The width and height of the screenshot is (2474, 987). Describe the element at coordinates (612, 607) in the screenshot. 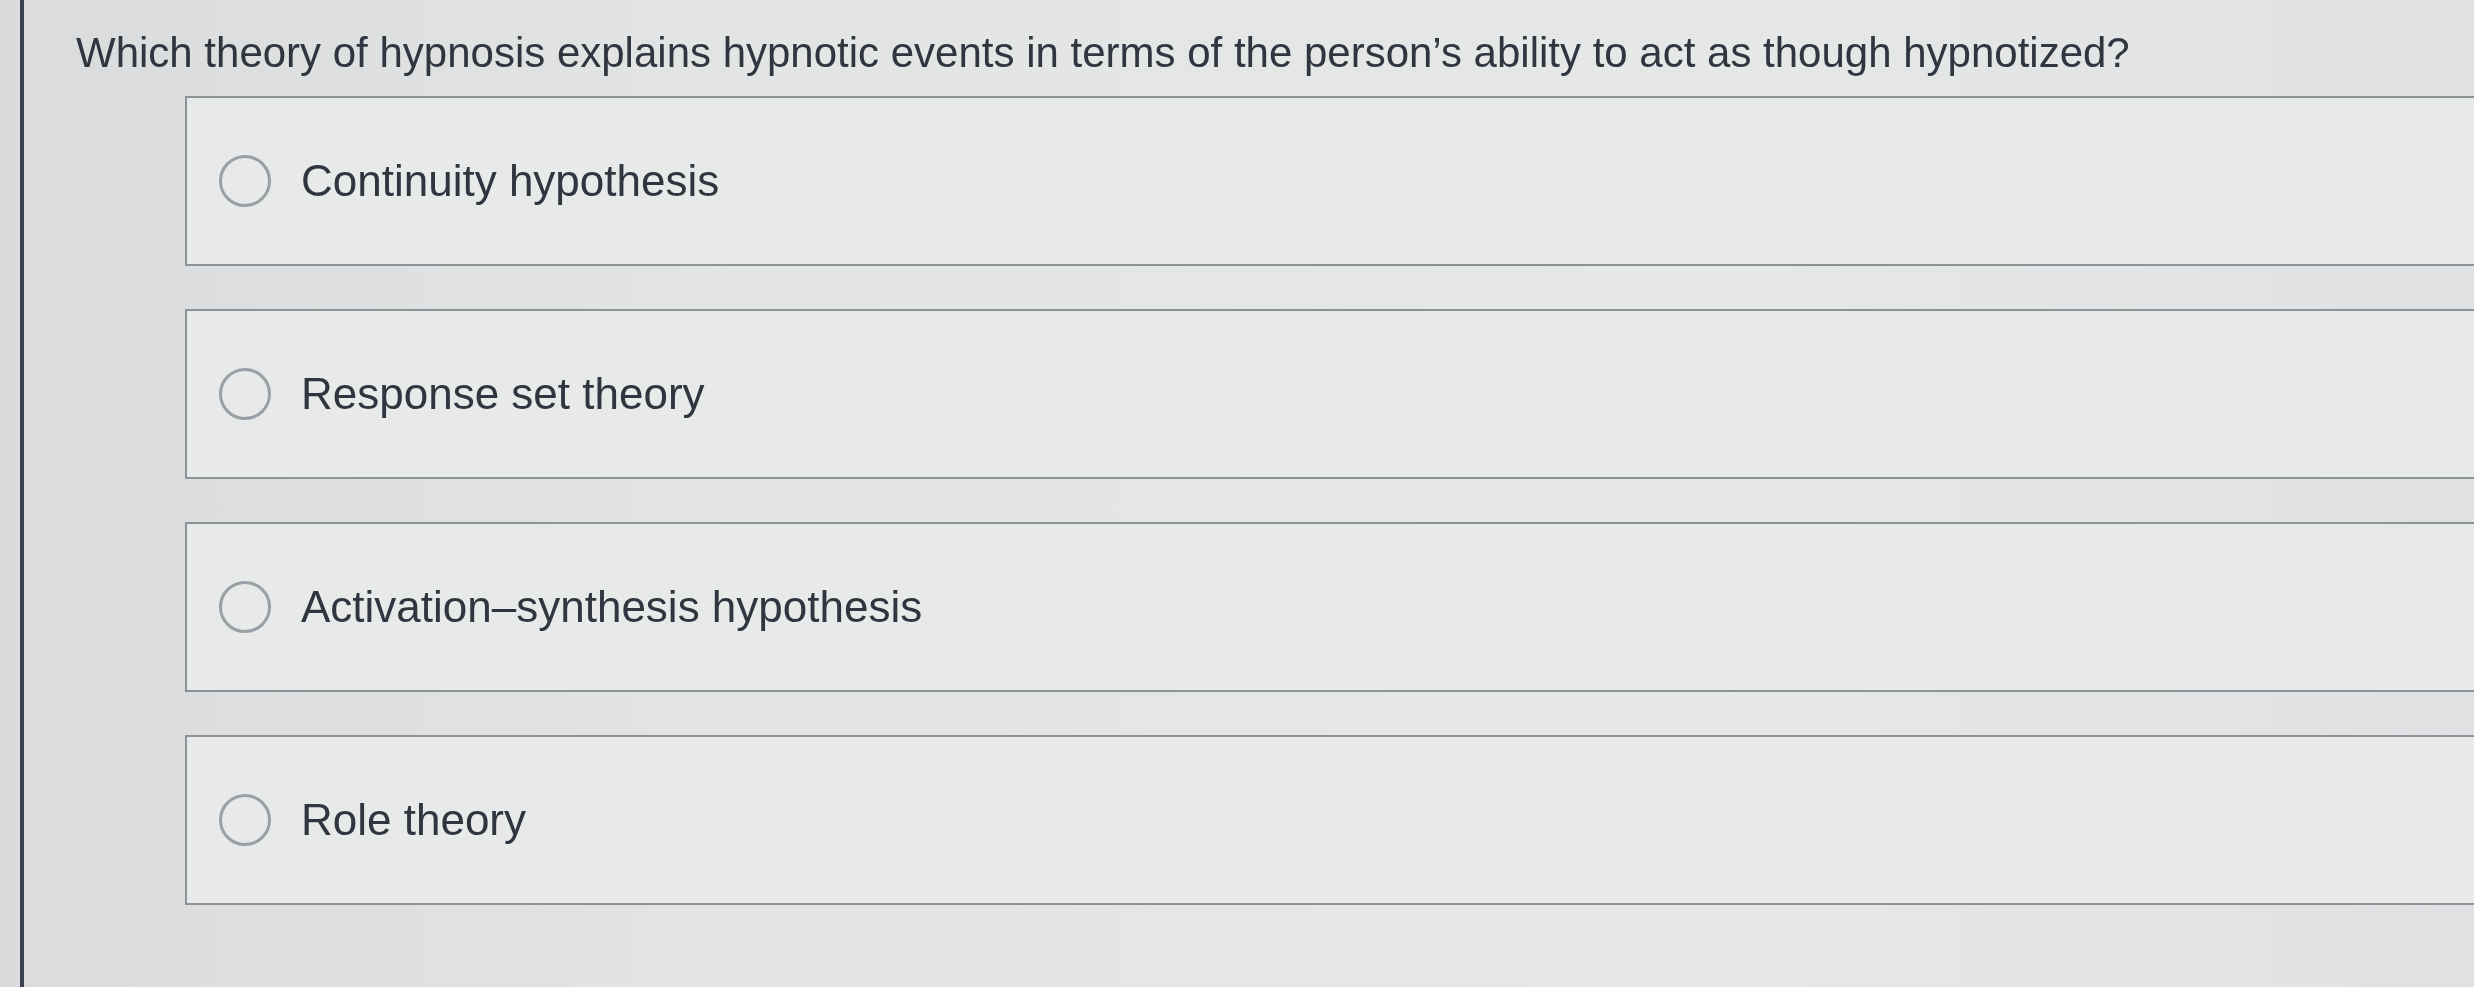

I see `option-label: Activation–synthesis hypothesis` at that location.